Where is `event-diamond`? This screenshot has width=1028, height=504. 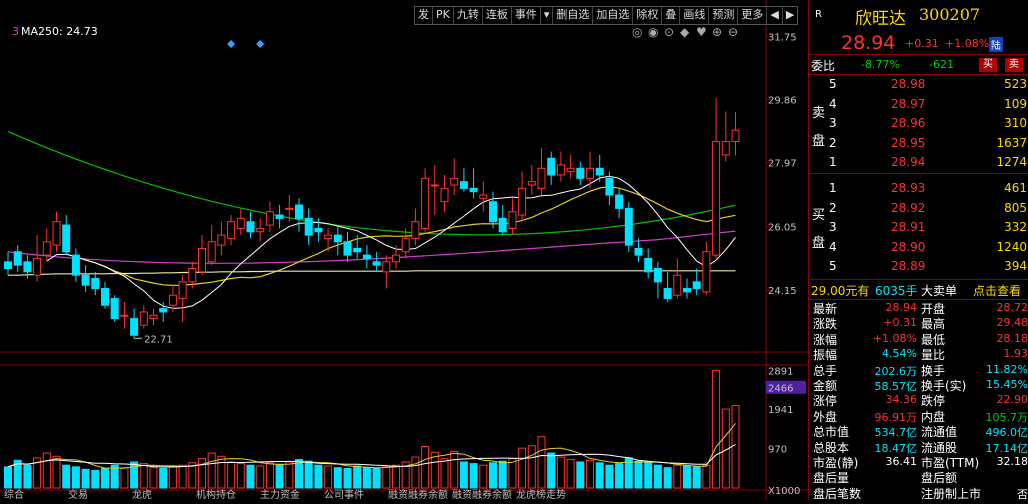 event-diamond is located at coordinates (231, 44).